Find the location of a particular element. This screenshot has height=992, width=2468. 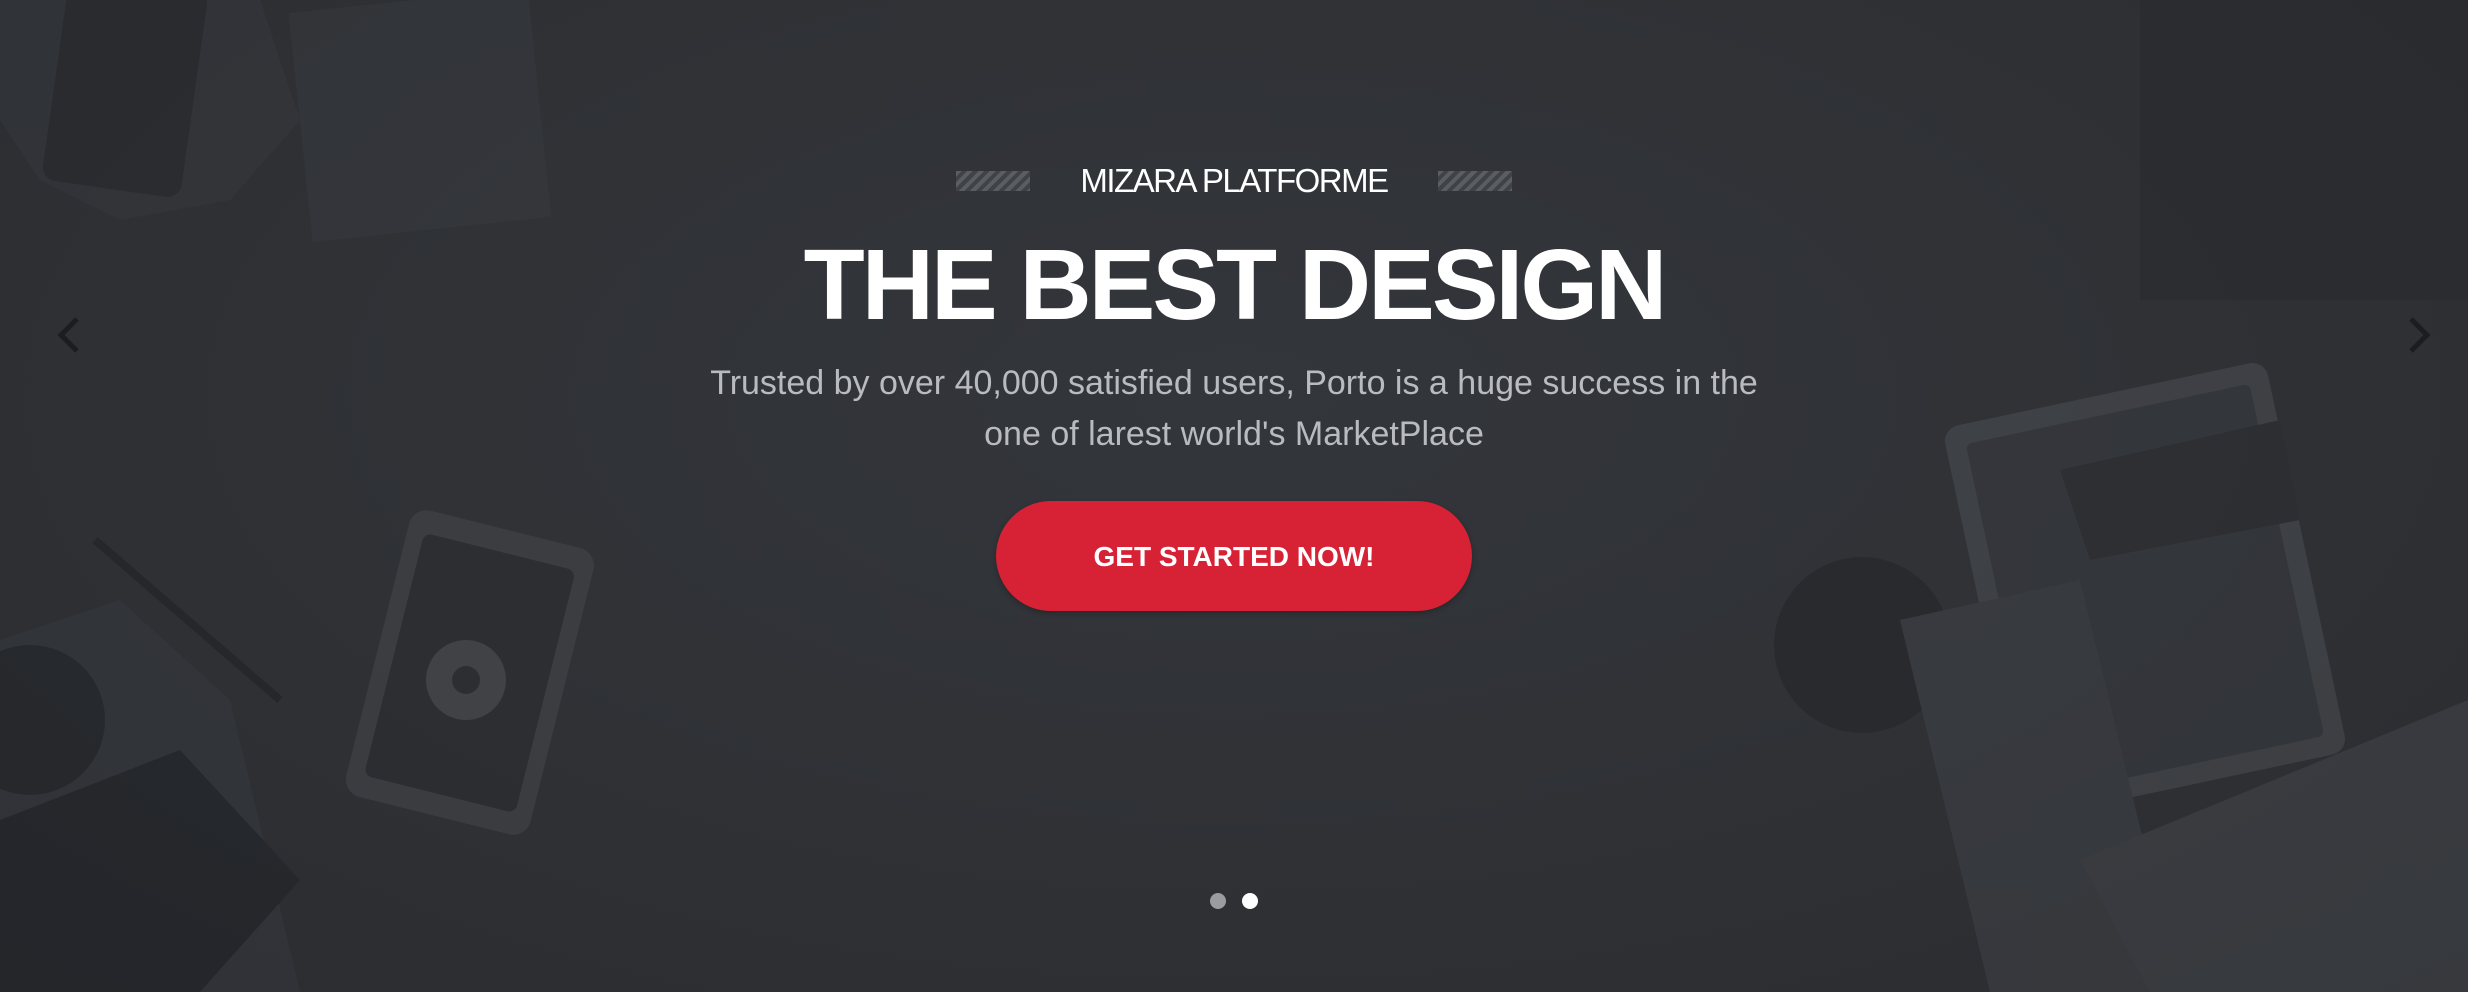

eyebrow-row: MIZARA PLATFORME is located at coordinates (1234, 181).